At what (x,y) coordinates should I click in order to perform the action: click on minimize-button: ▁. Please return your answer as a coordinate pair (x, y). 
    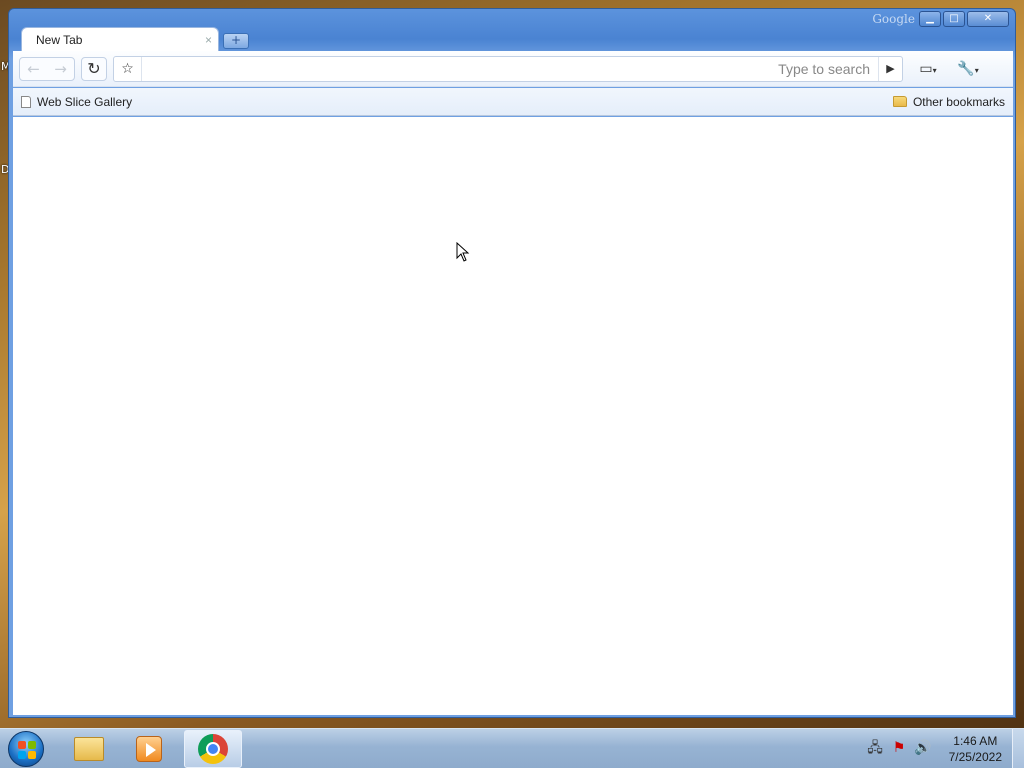
    Looking at the image, I should click on (930, 19).